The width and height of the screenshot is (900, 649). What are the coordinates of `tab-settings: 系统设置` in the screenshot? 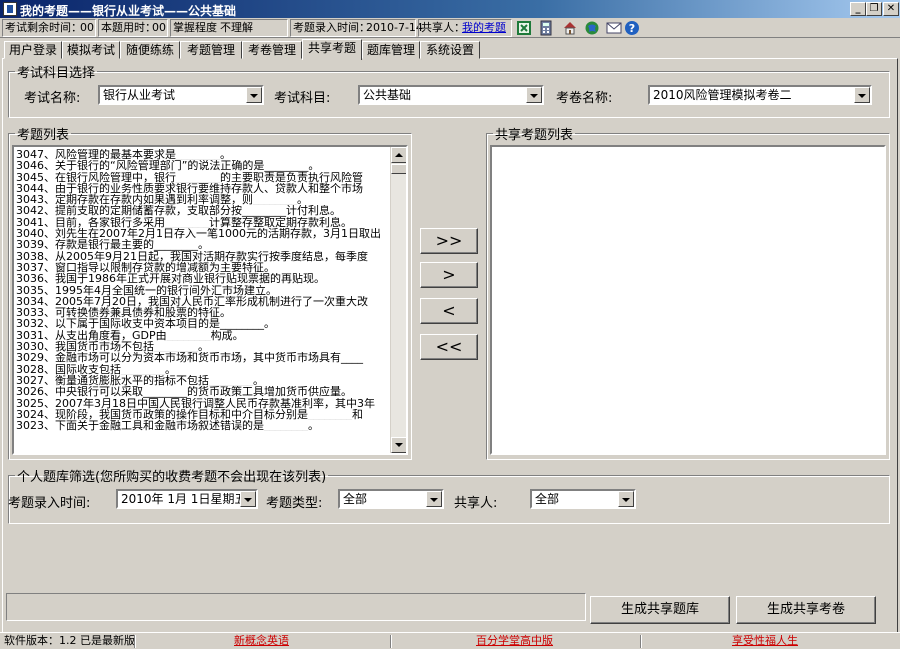 It's located at (450, 50).